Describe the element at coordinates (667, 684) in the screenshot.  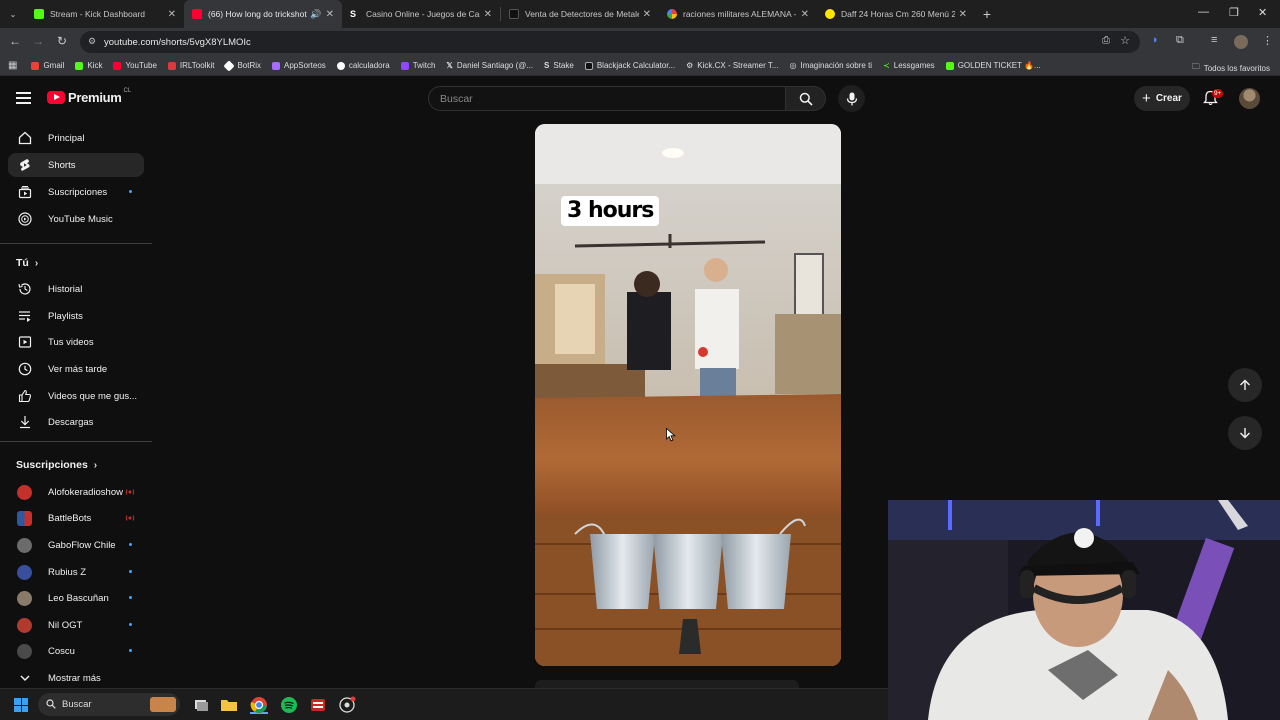
I see `next-short-preview` at that location.